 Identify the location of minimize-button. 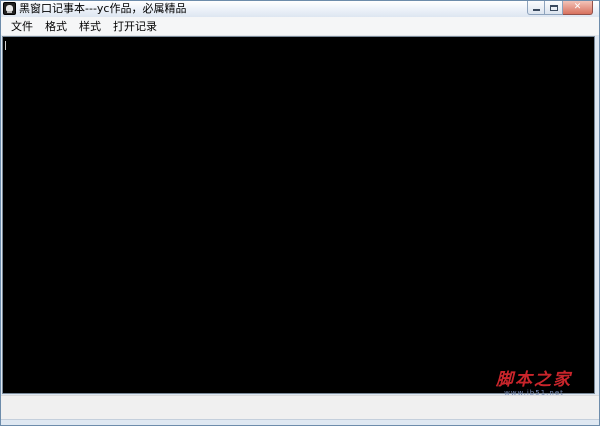
(536, 8).